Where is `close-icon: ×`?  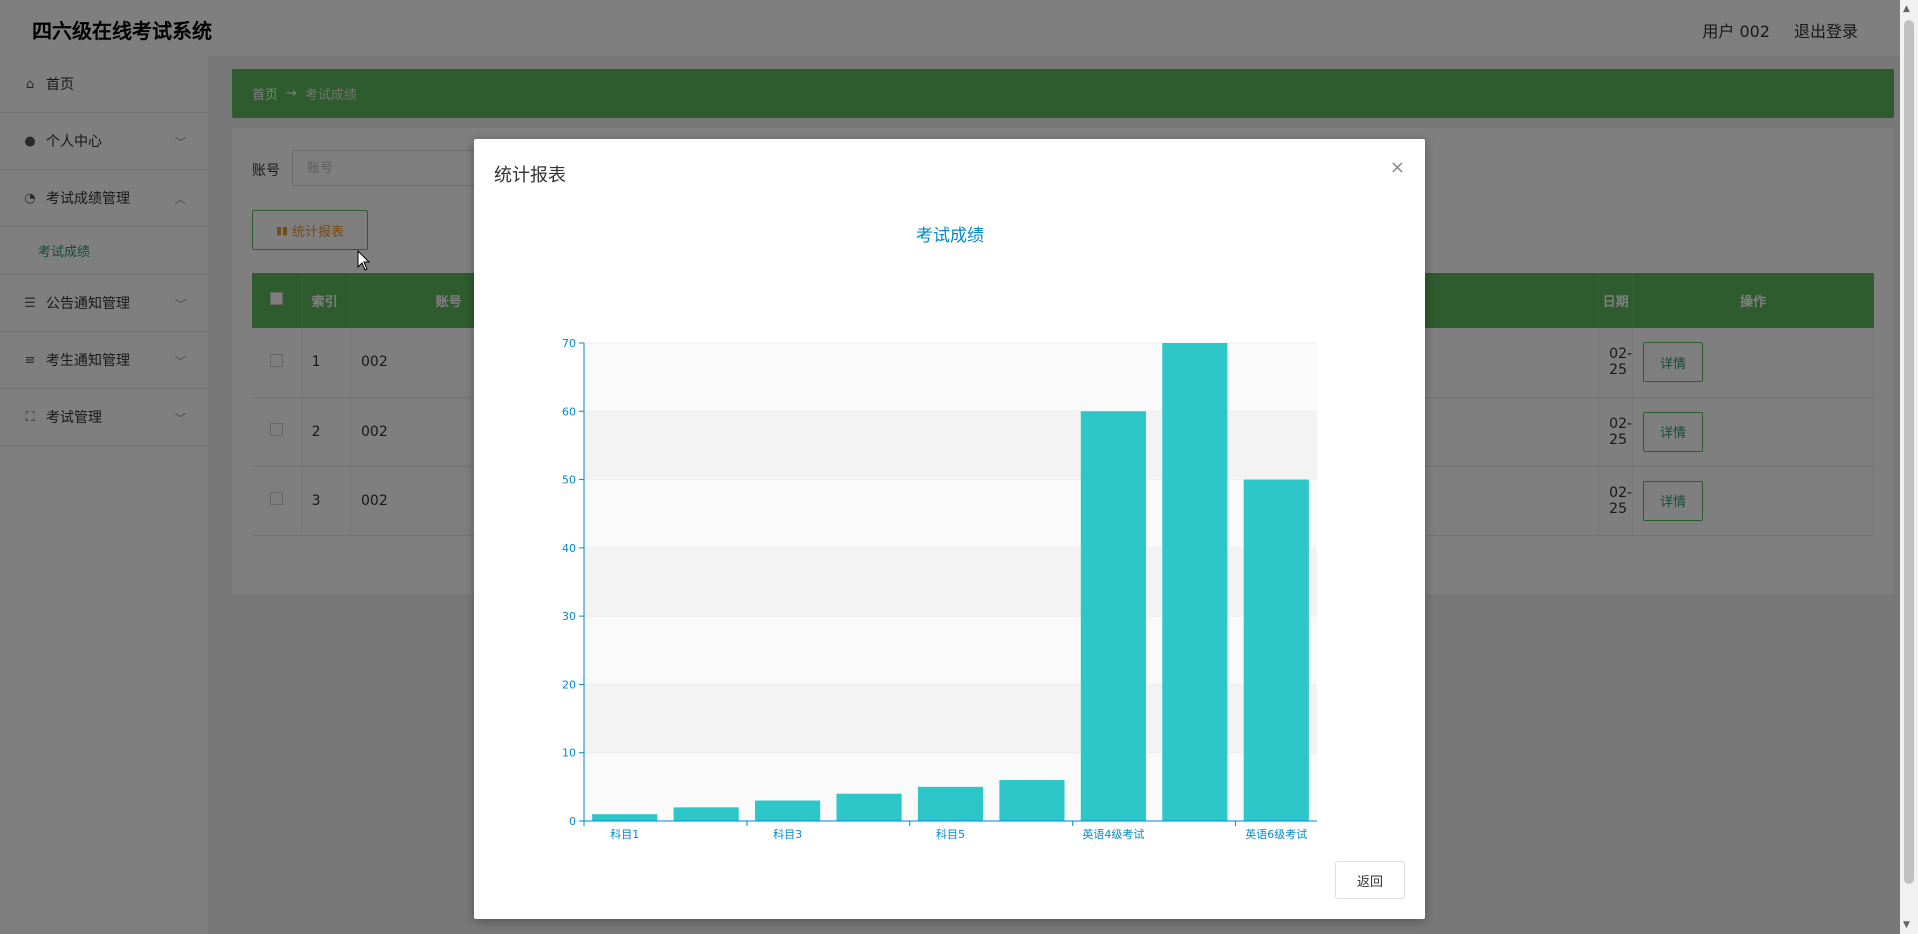
close-icon: × is located at coordinates (1397, 167).